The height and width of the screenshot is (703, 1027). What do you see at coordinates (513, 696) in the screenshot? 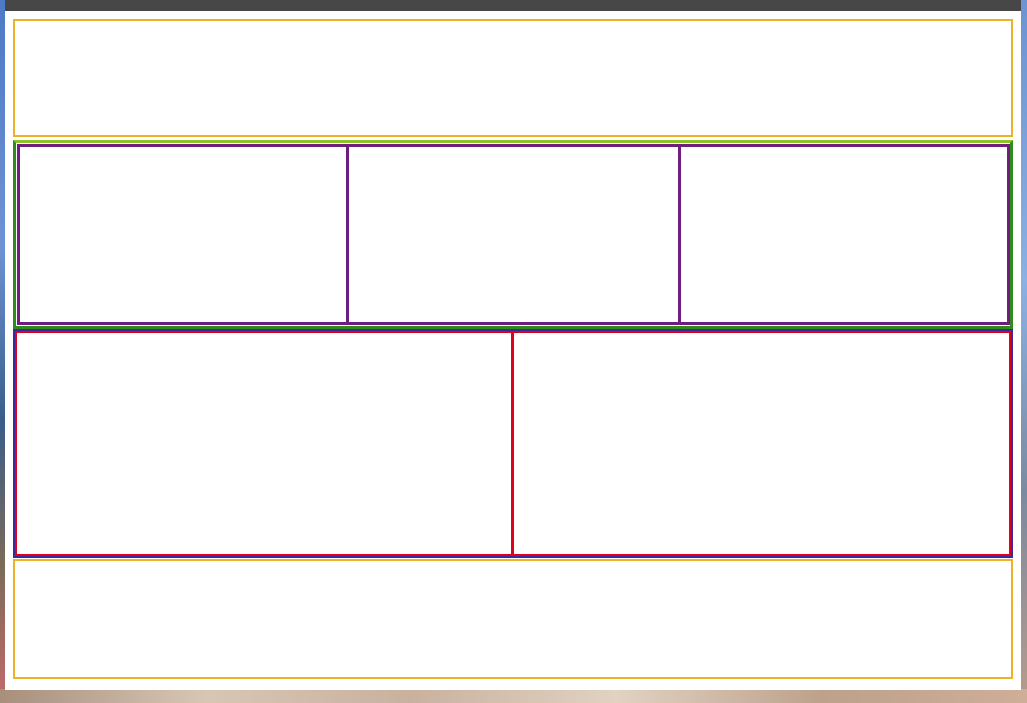
I see `desktop-background-bottom-edge` at bounding box center [513, 696].